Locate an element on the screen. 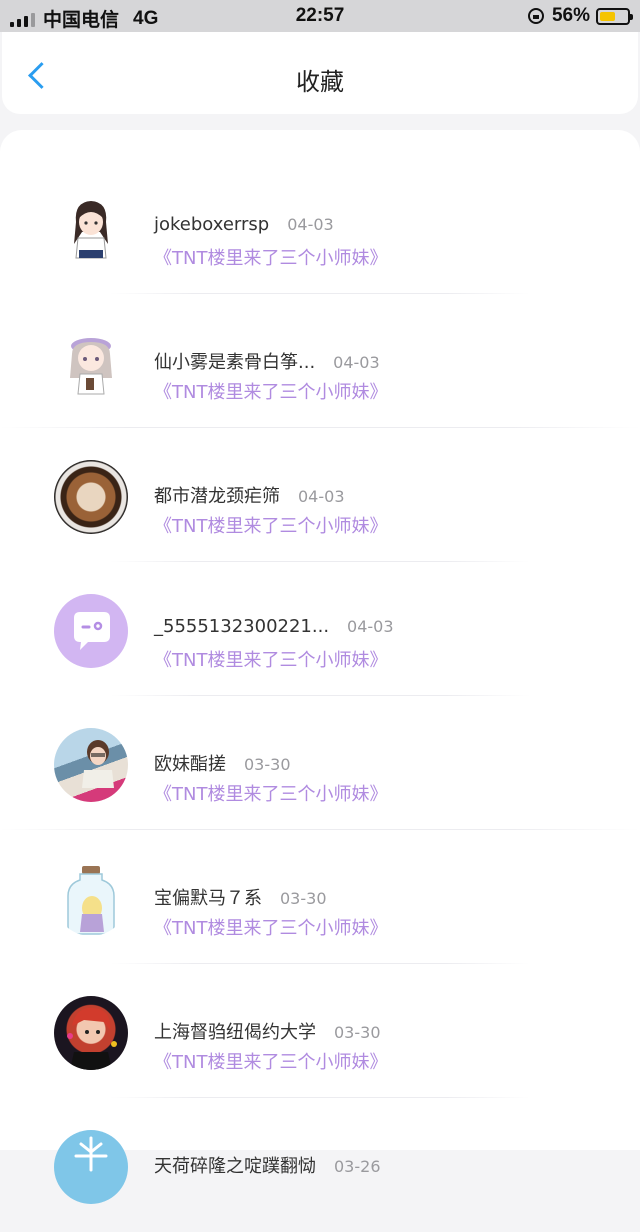 This screenshot has width=640, height=1232. battery-icon is located at coordinates (614, 16).